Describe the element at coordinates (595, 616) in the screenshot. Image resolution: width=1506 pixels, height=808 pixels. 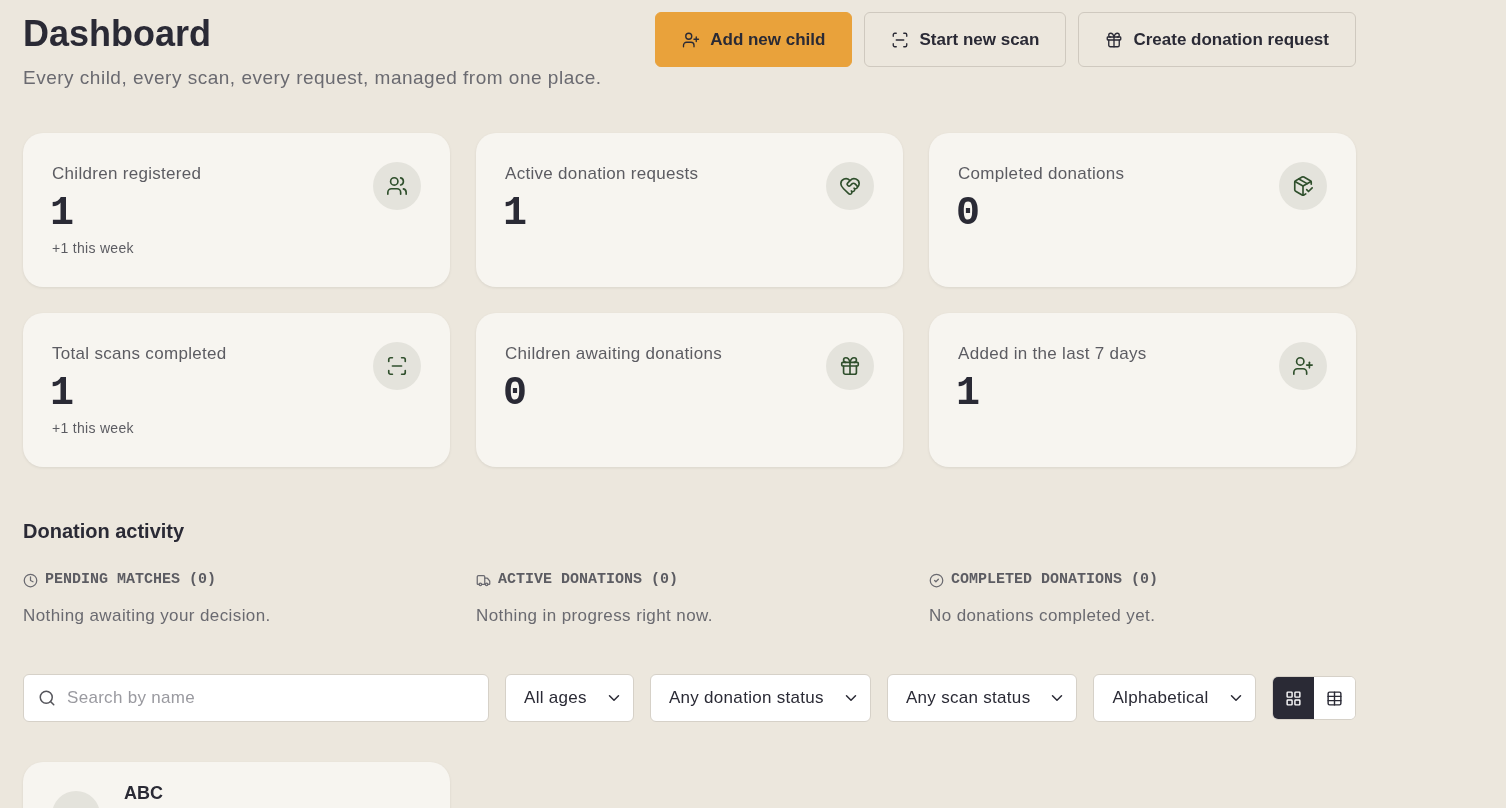
I see `empty-message: Nothing in progress right now.` at that location.